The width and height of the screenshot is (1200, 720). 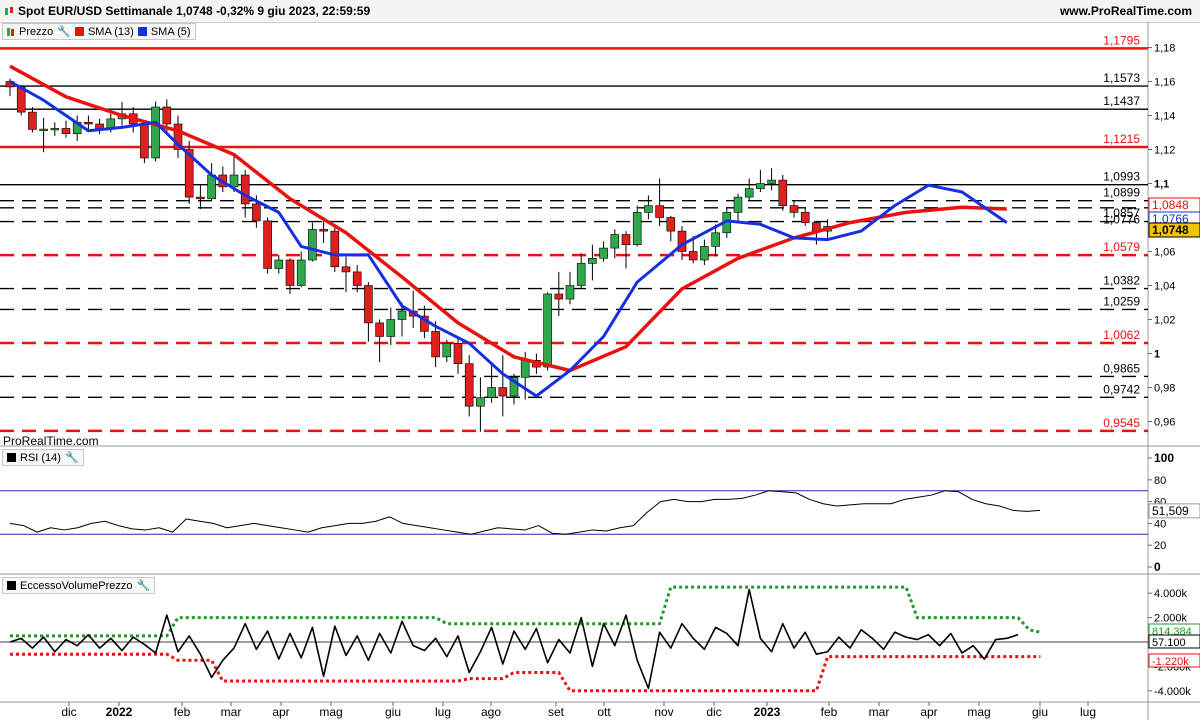 What do you see at coordinates (1121, 139) in the screenshot?
I see `level-label: 1,1215` at bounding box center [1121, 139].